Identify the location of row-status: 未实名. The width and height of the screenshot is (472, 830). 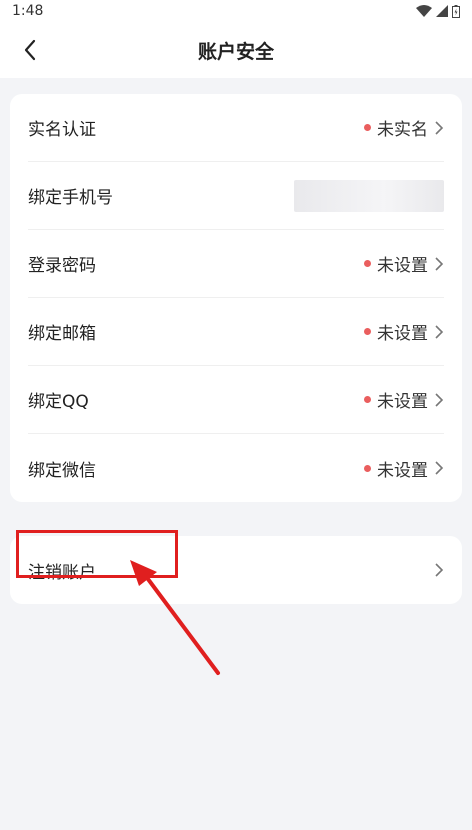
(404, 127).